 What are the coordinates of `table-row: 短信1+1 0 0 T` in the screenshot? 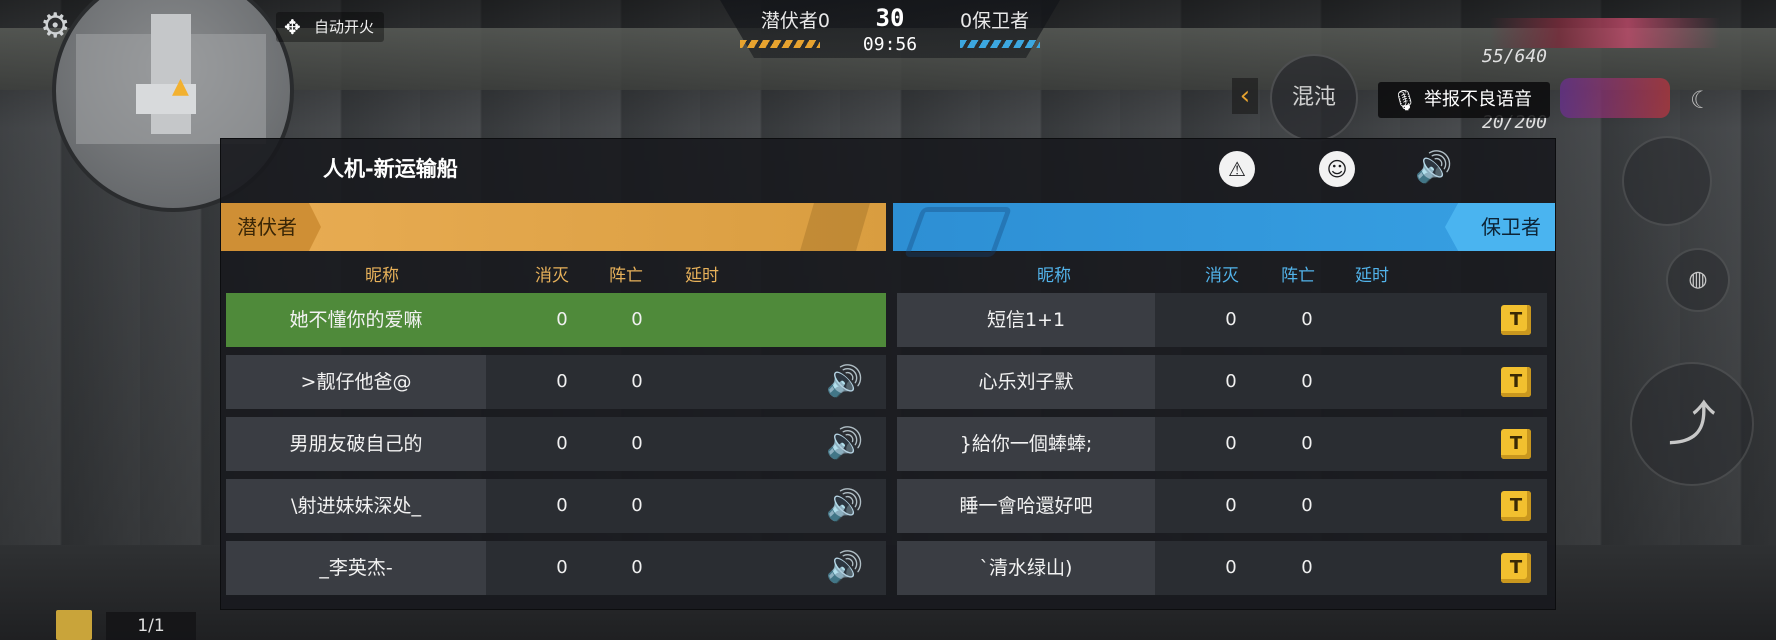 It's located at (1222, 320).